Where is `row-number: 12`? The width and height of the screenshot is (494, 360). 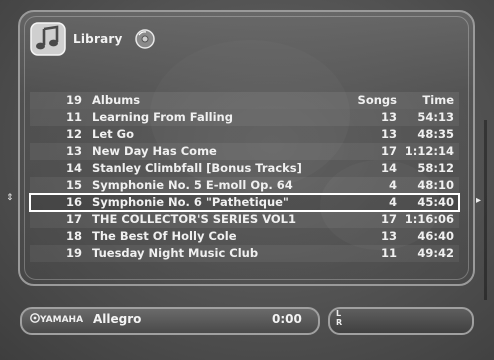
row-number: 12 is located at coordinates (73, 134).